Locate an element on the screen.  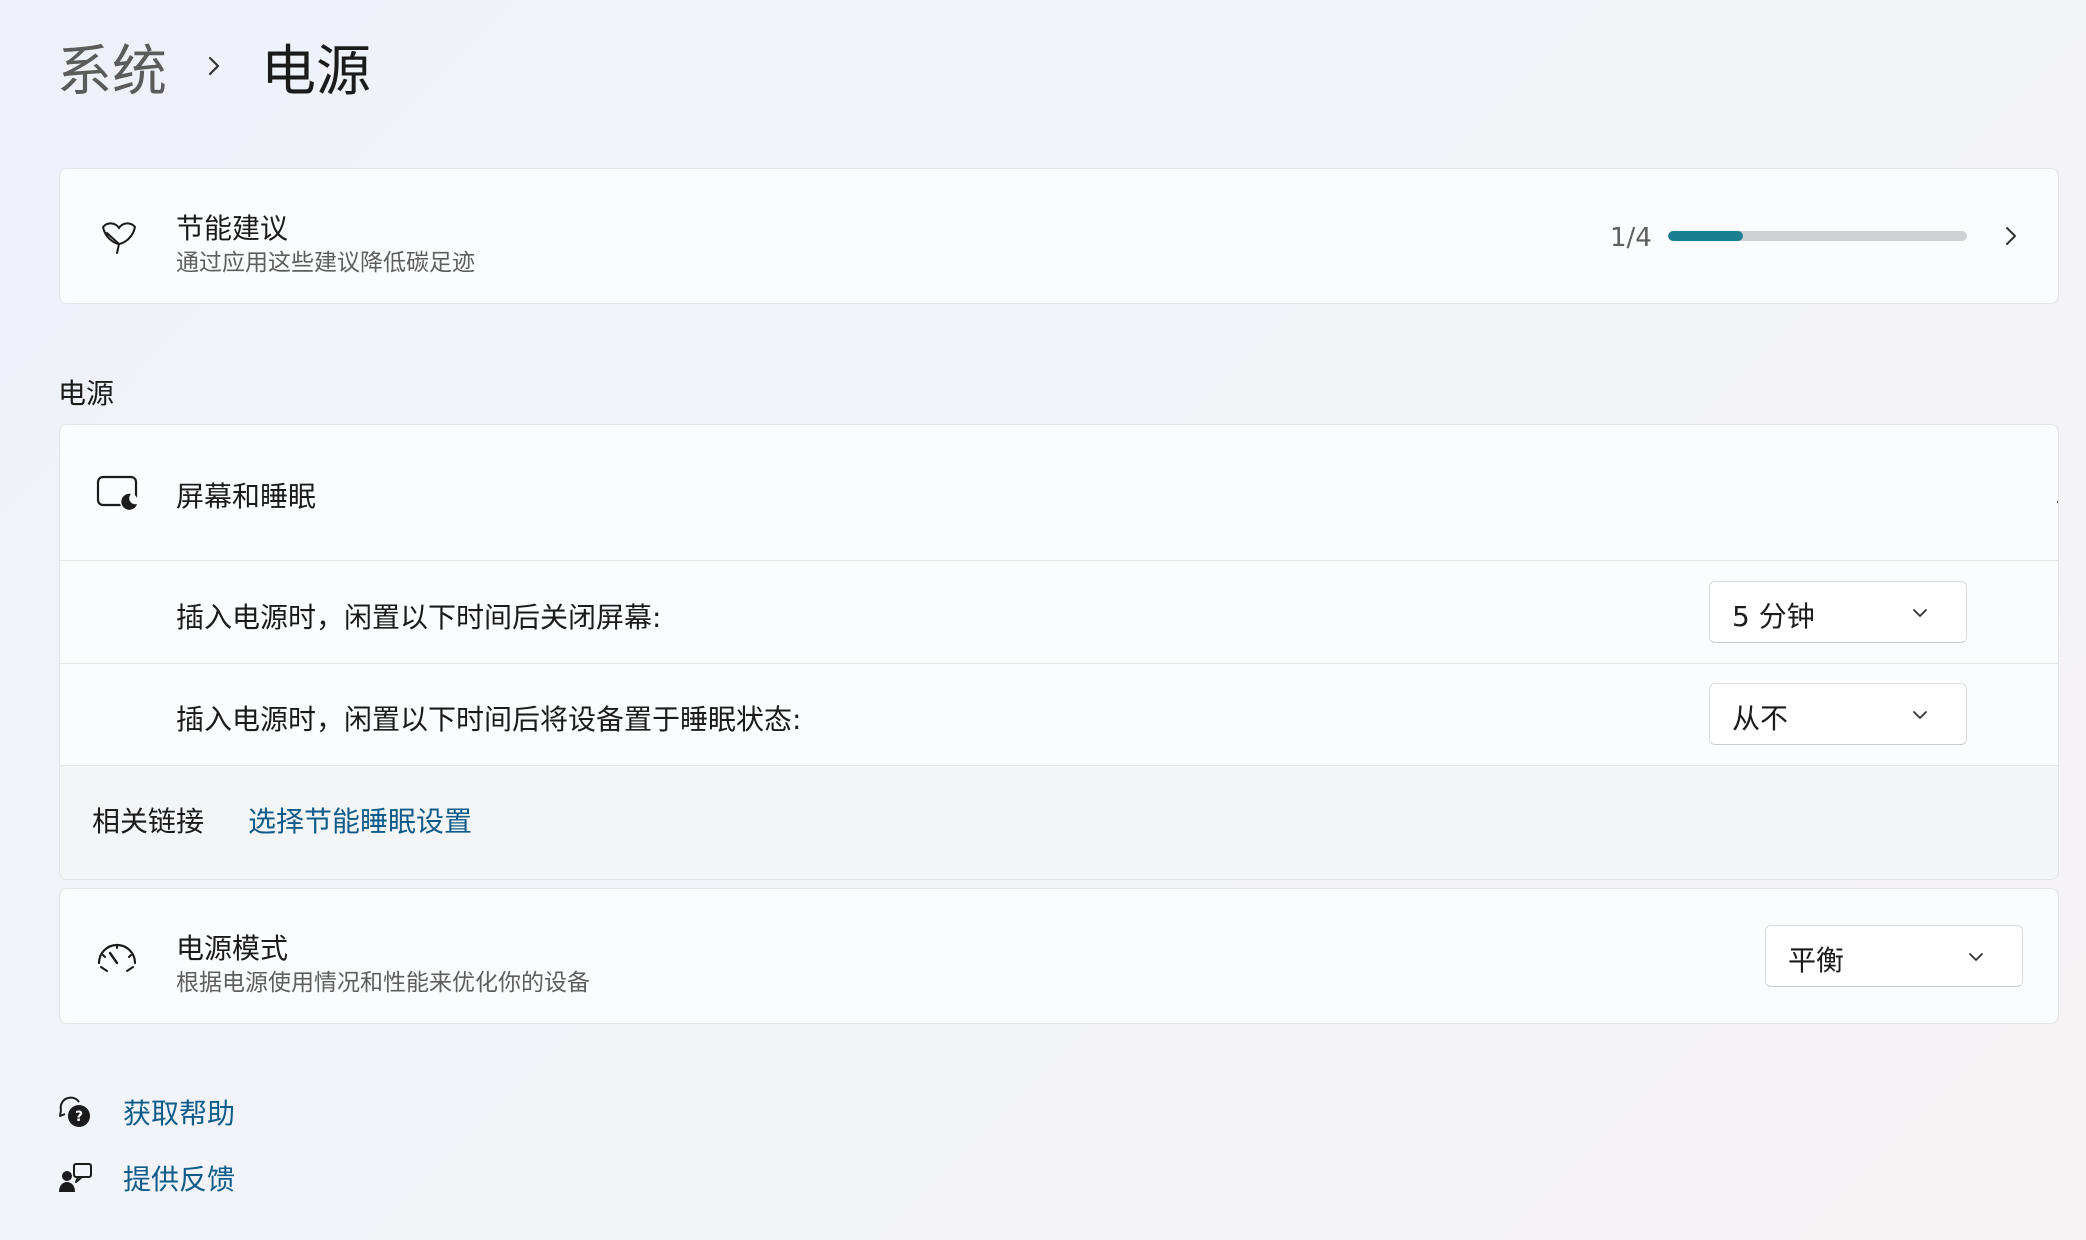
give-feedback-text: 提供反馈 is located at coordinates (179, 1179).